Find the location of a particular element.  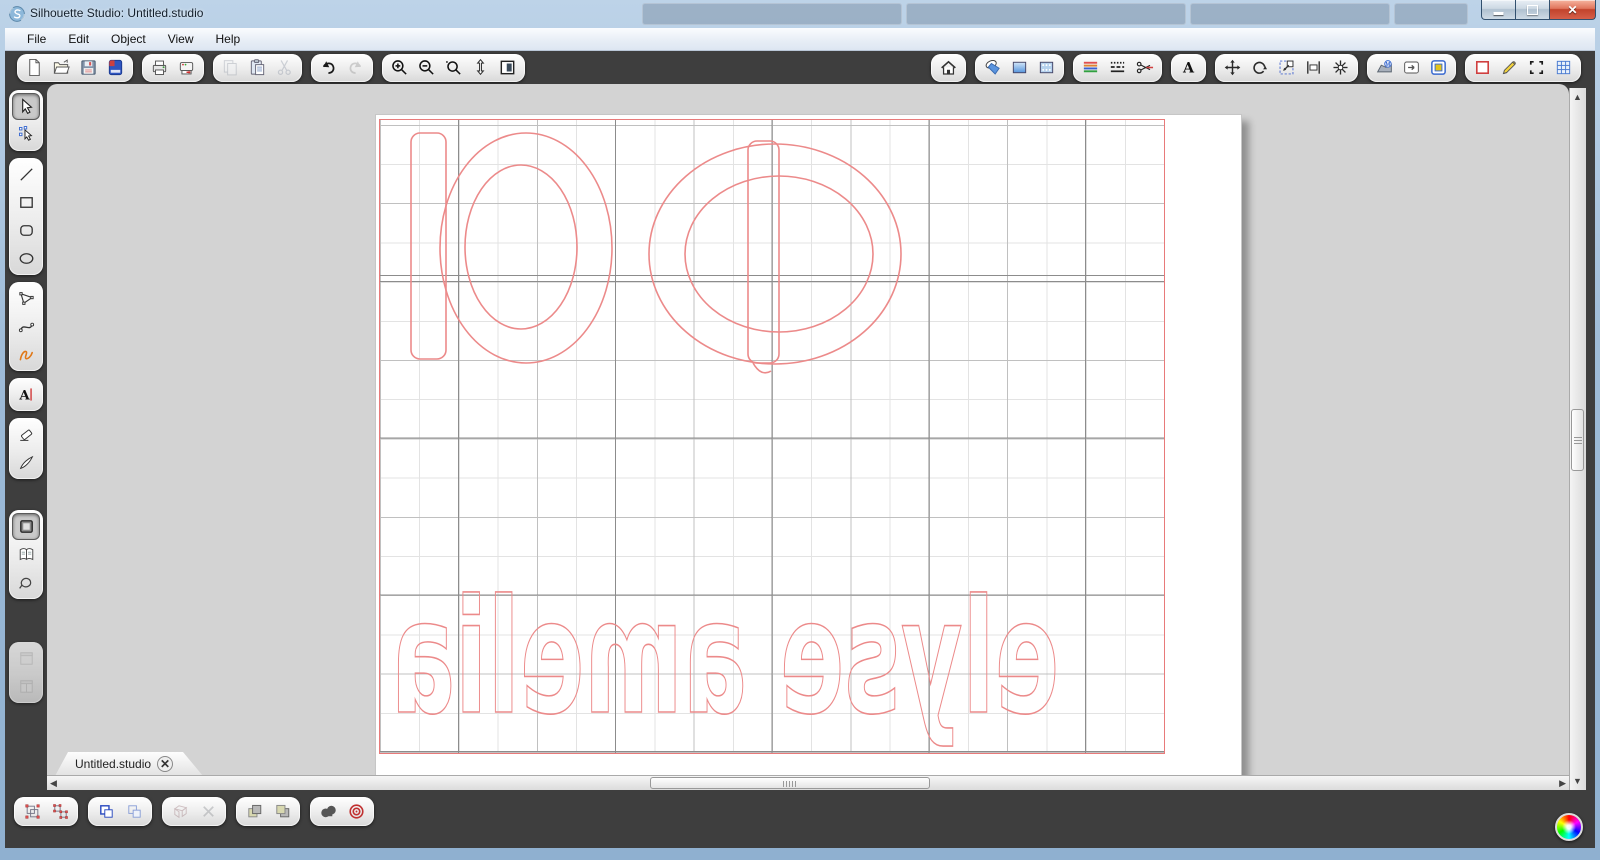

offset-button is located at coordinates (356, 811).